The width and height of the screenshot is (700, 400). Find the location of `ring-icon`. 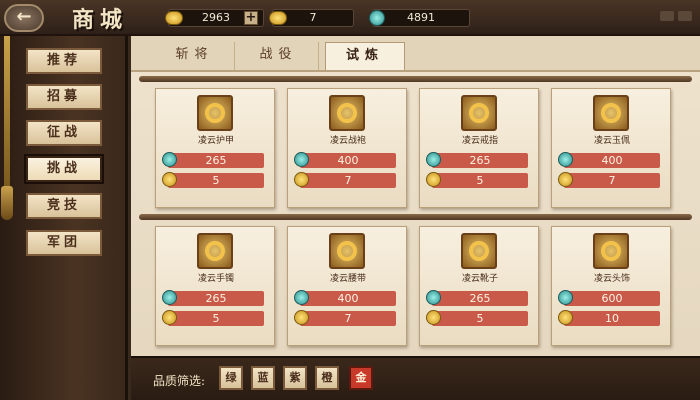

ring-icon is located at coordinates (479, 113).